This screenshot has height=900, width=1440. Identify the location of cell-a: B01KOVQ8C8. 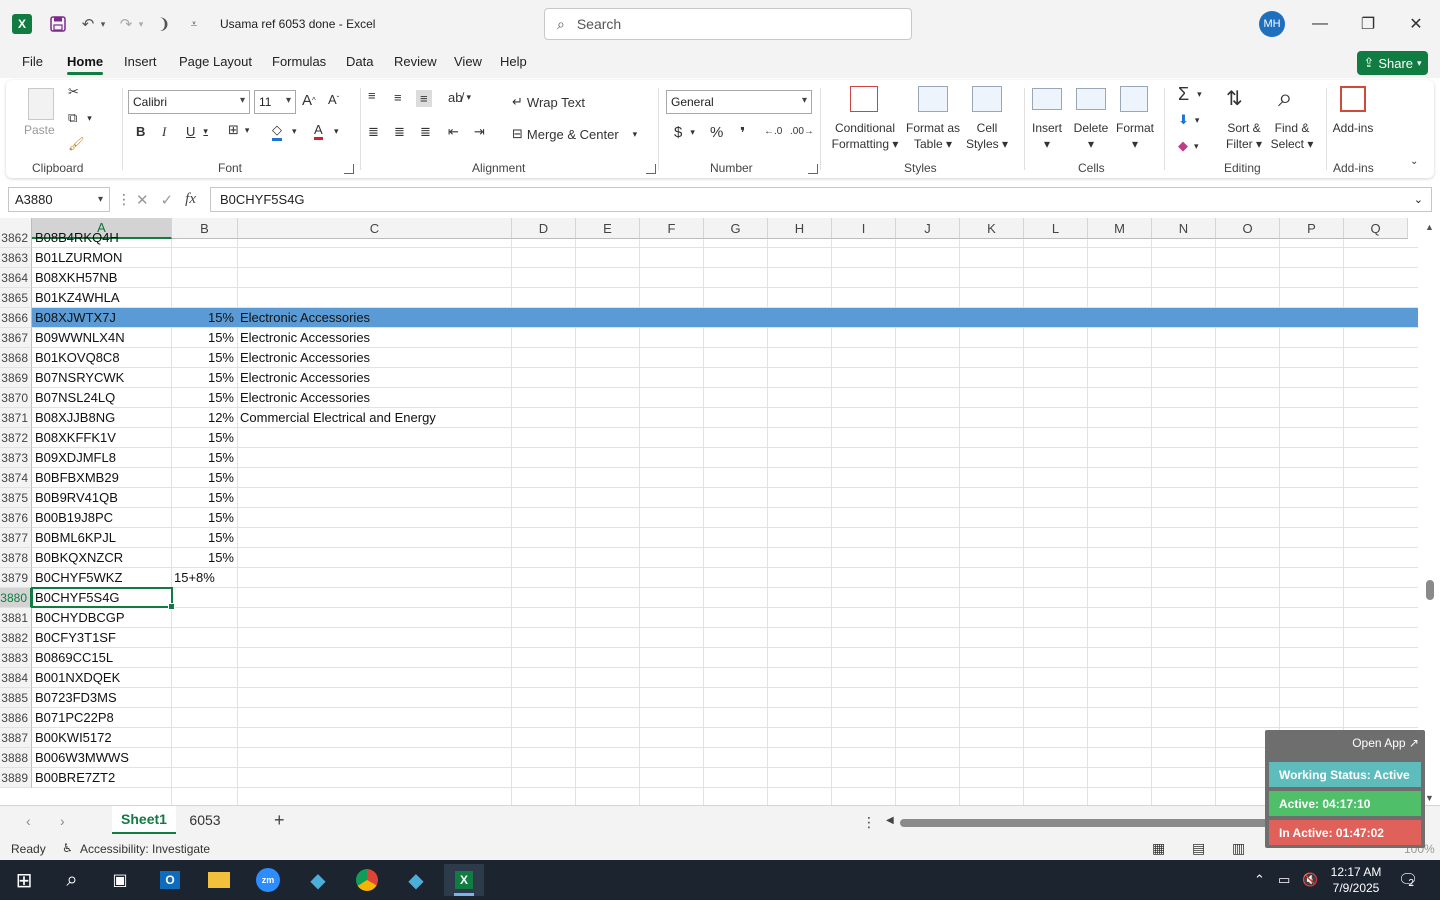
(77, 358).